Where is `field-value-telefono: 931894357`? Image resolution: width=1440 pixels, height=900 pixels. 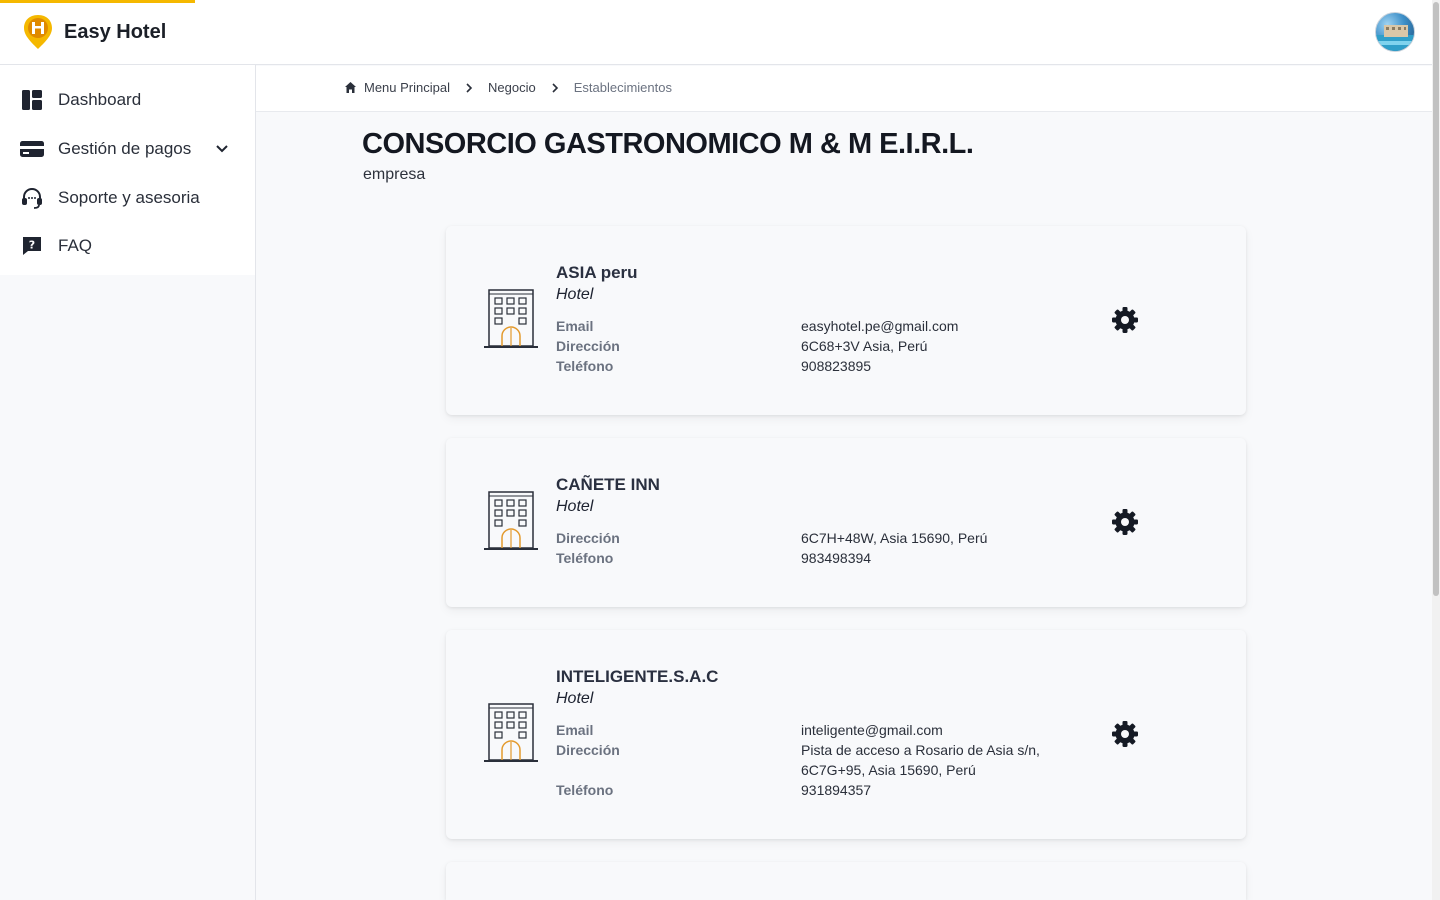
field-value-telefono: 931894357 is located at coordinates (836, 790).